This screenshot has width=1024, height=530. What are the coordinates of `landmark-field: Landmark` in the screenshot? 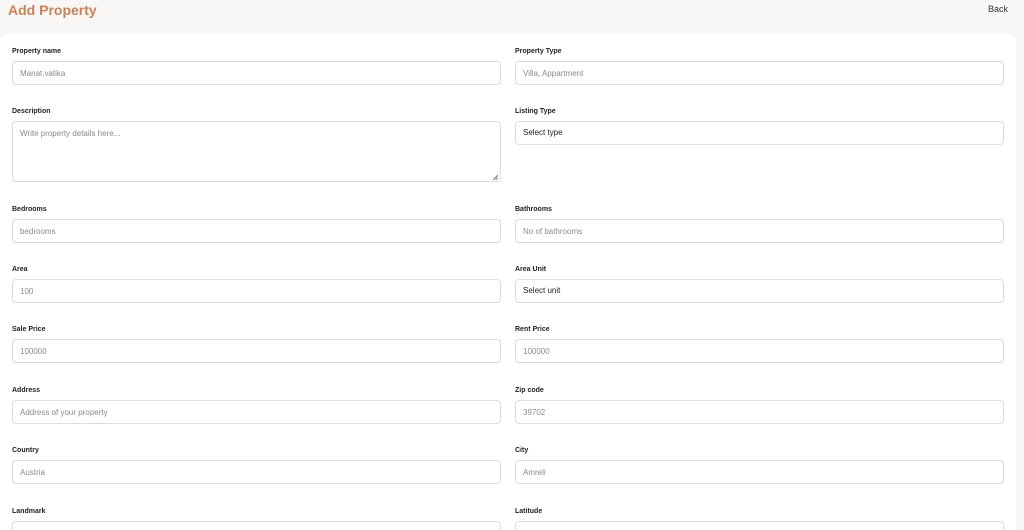 It's located at (256, 518).